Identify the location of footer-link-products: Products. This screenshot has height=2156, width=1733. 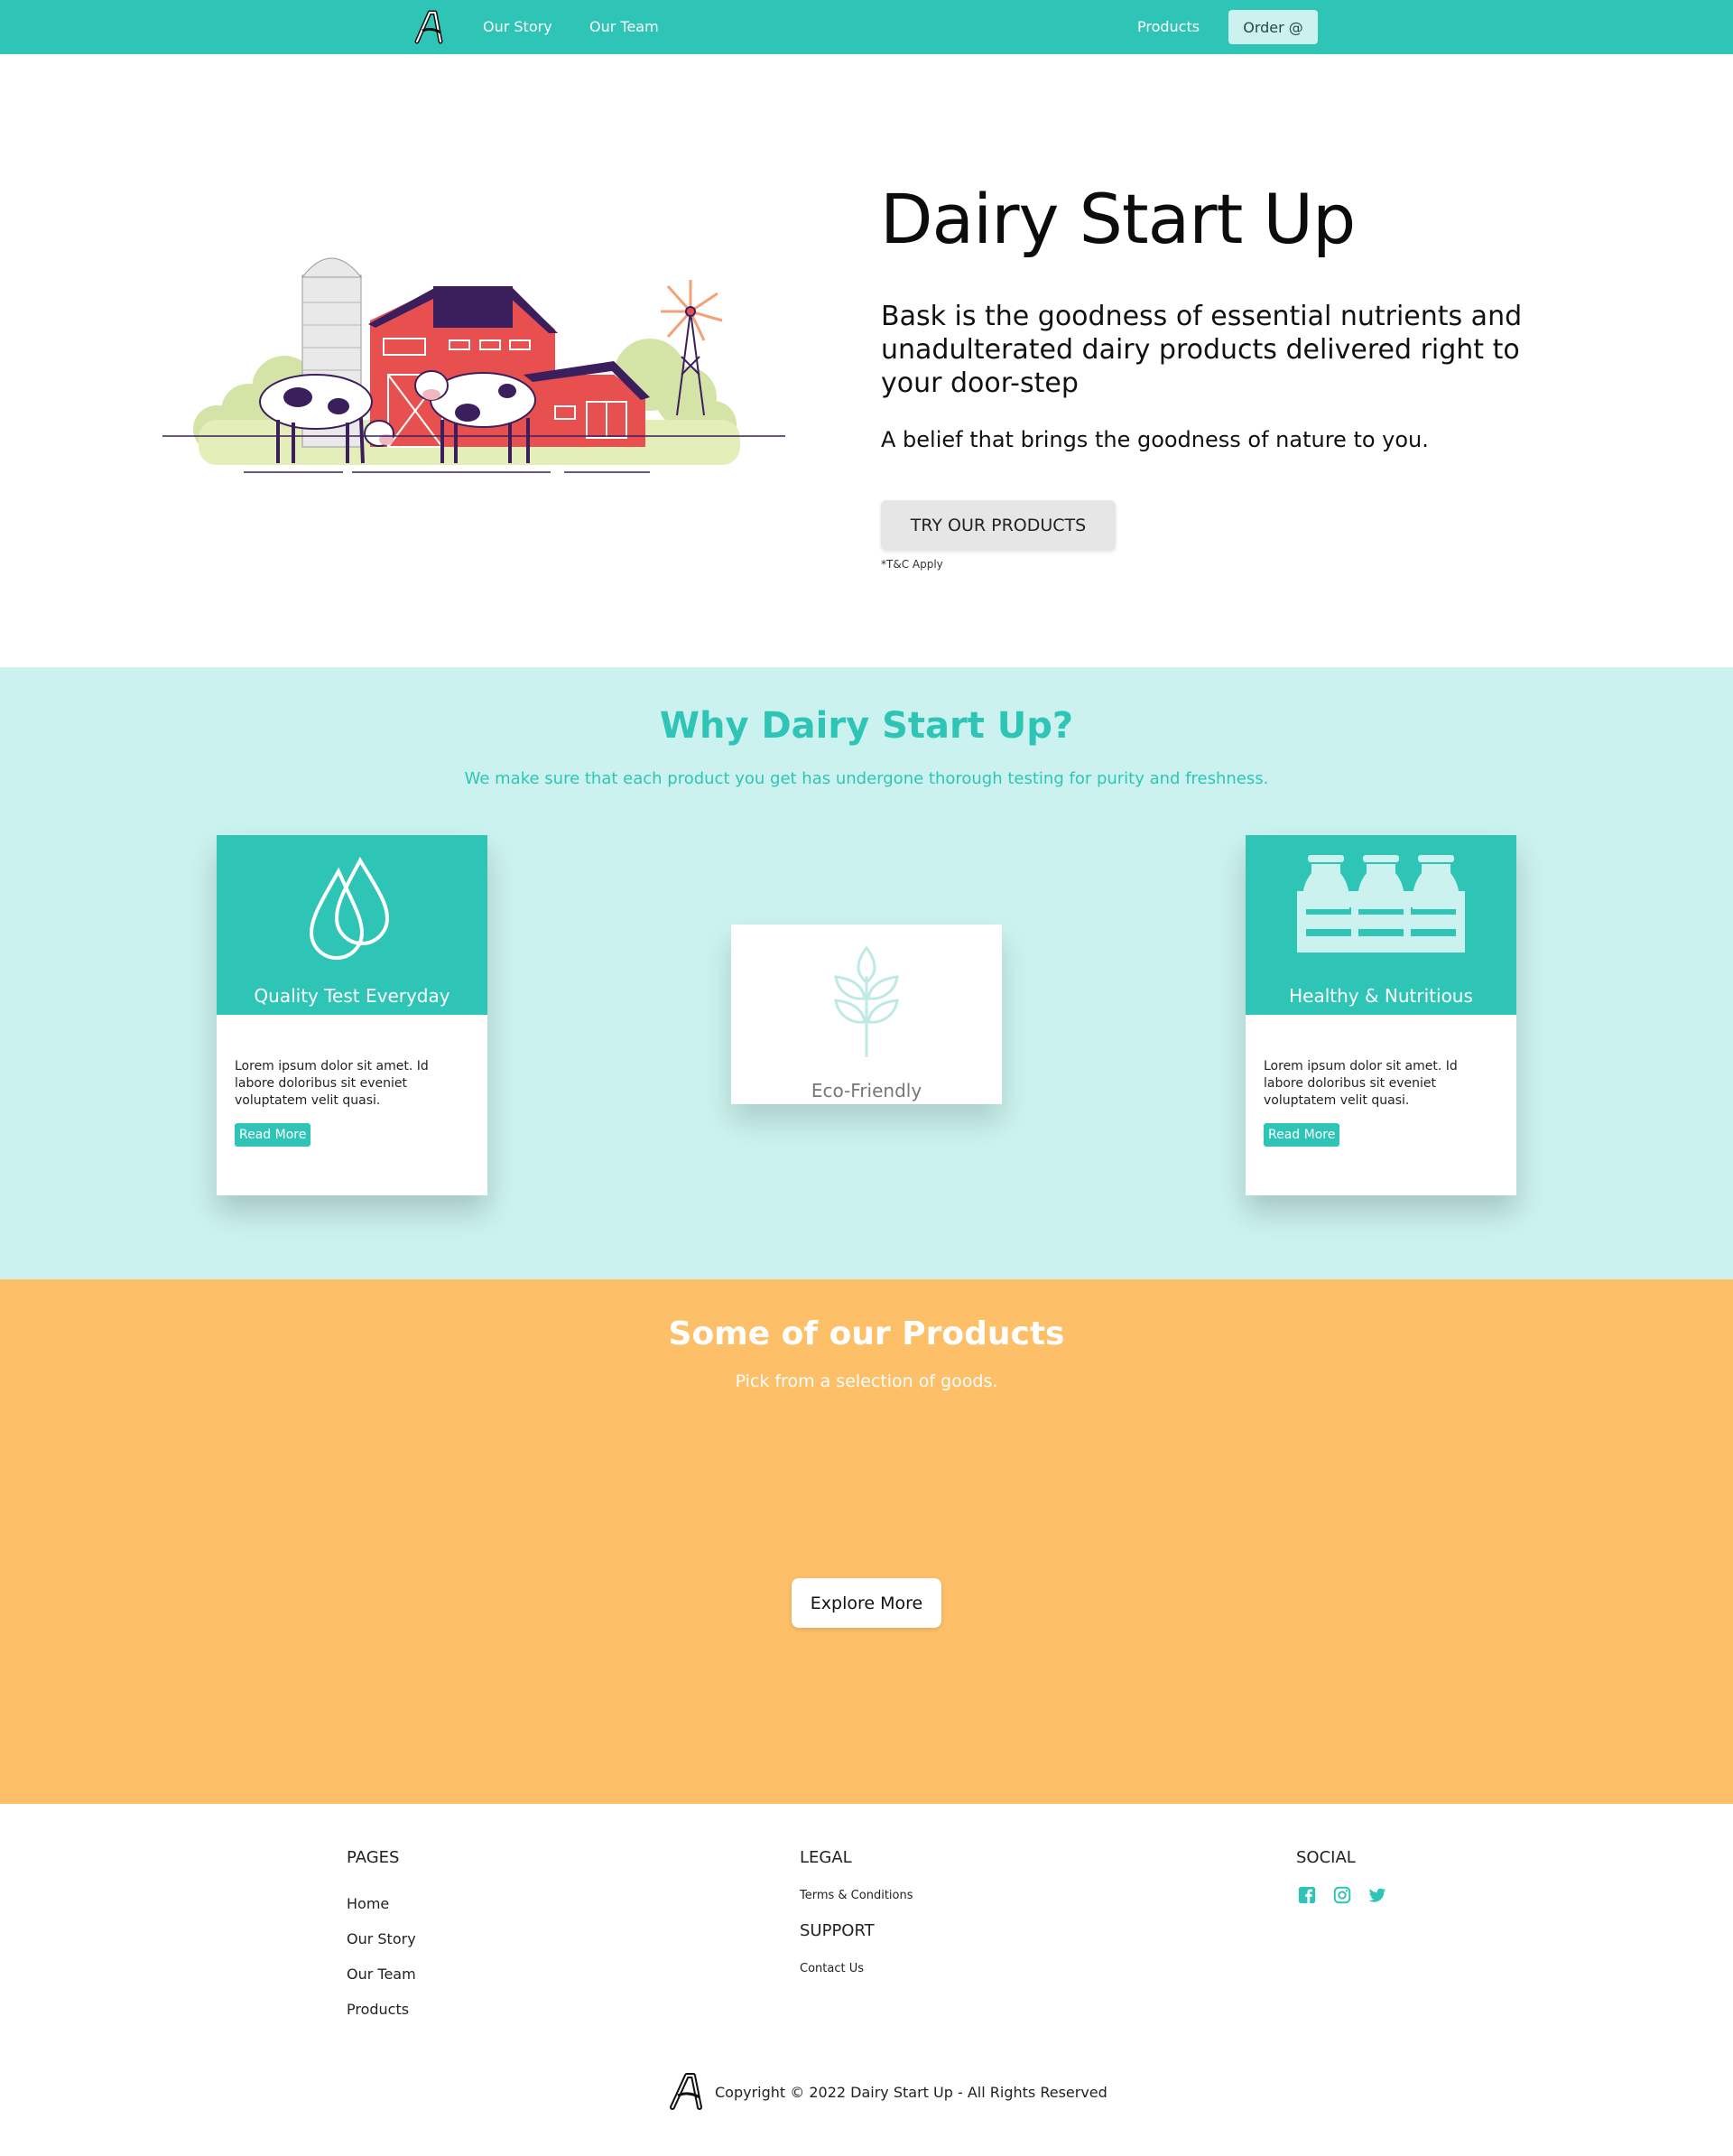
(378, 2009).